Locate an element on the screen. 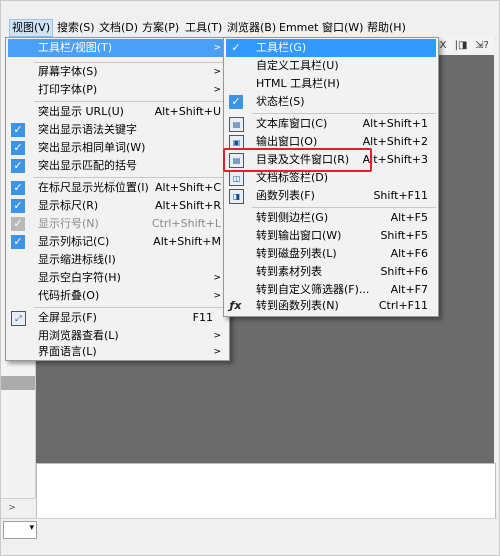  menu-item-label: 转到磁盘列表(L) is located at coordinates (296, 253).